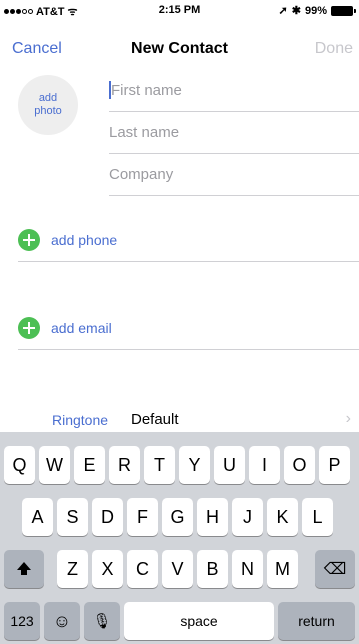  Describe the element at coordinates (296, 11) in the screenshot. I see `bluetooth-icon: ✱` at that location.